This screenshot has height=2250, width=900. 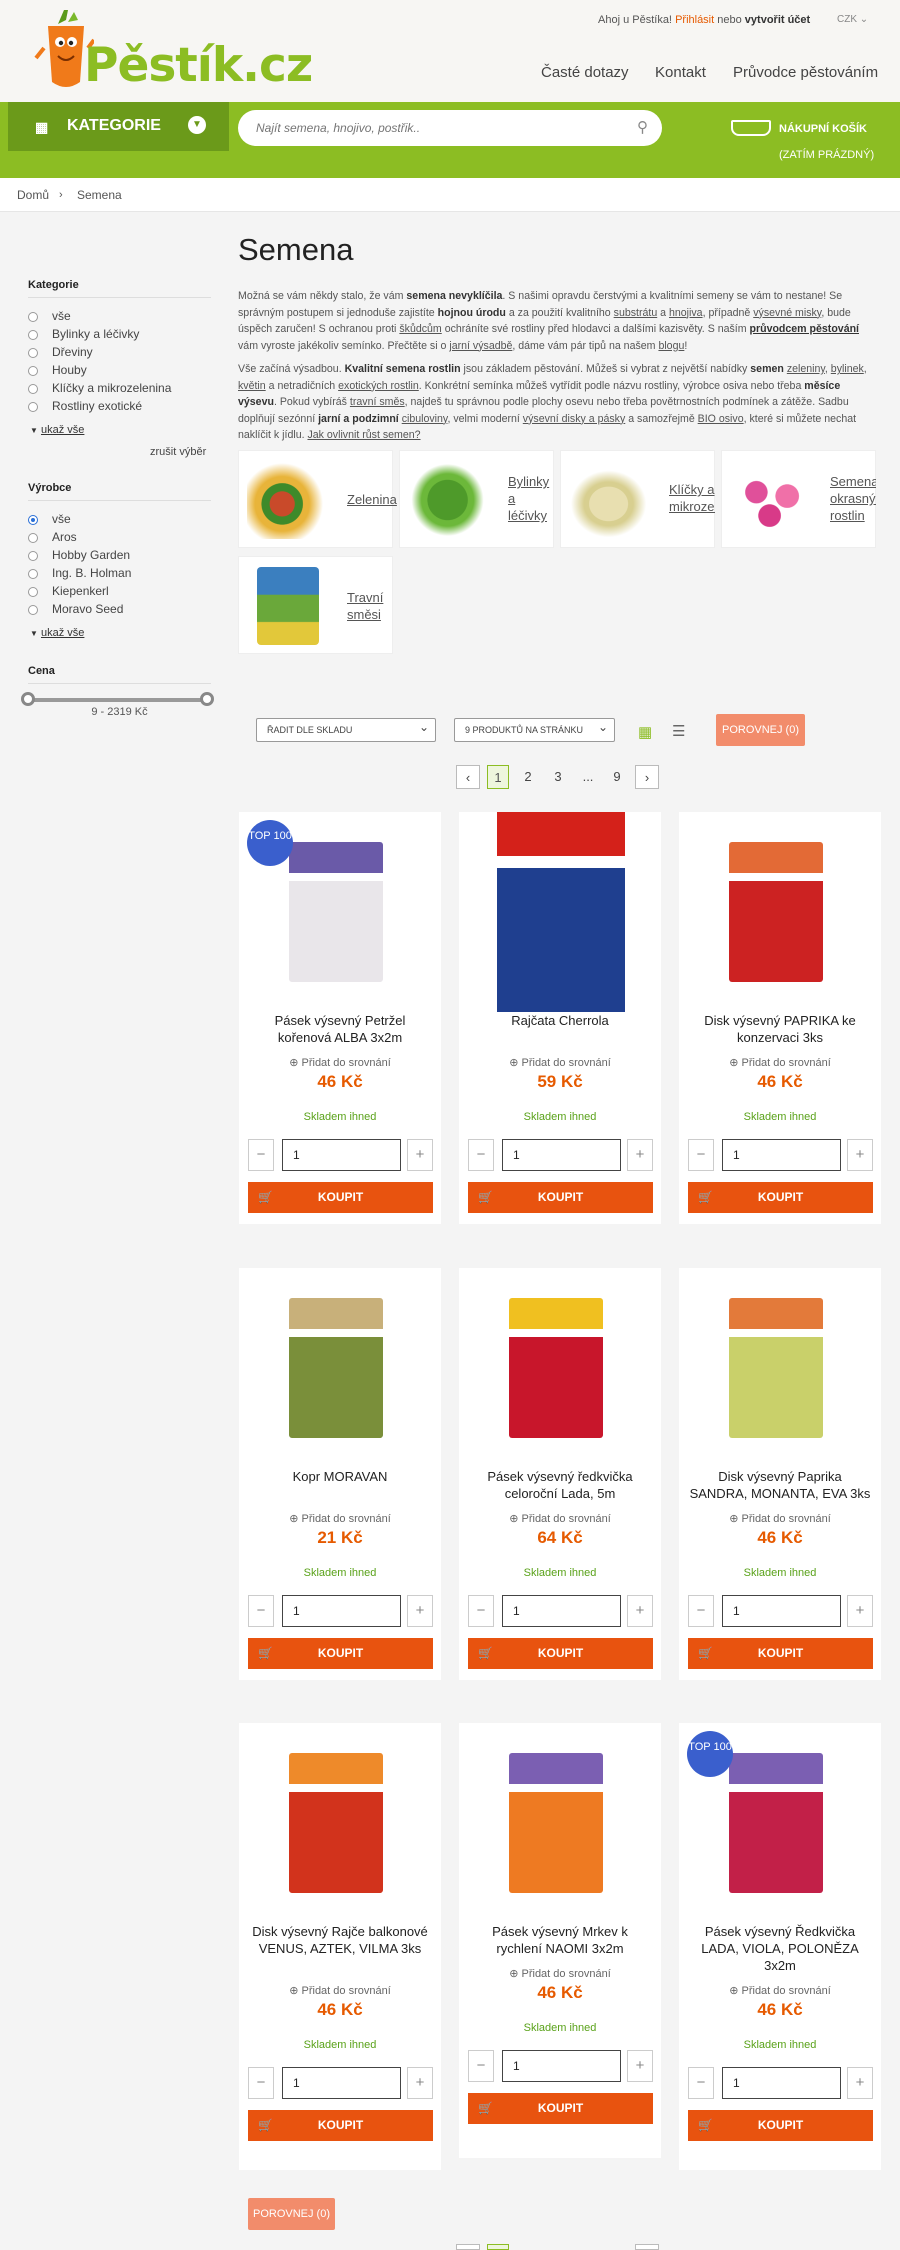 I want to click on sort-select: ŘADIT DLE SKLADU, so click(x=346, y=730).